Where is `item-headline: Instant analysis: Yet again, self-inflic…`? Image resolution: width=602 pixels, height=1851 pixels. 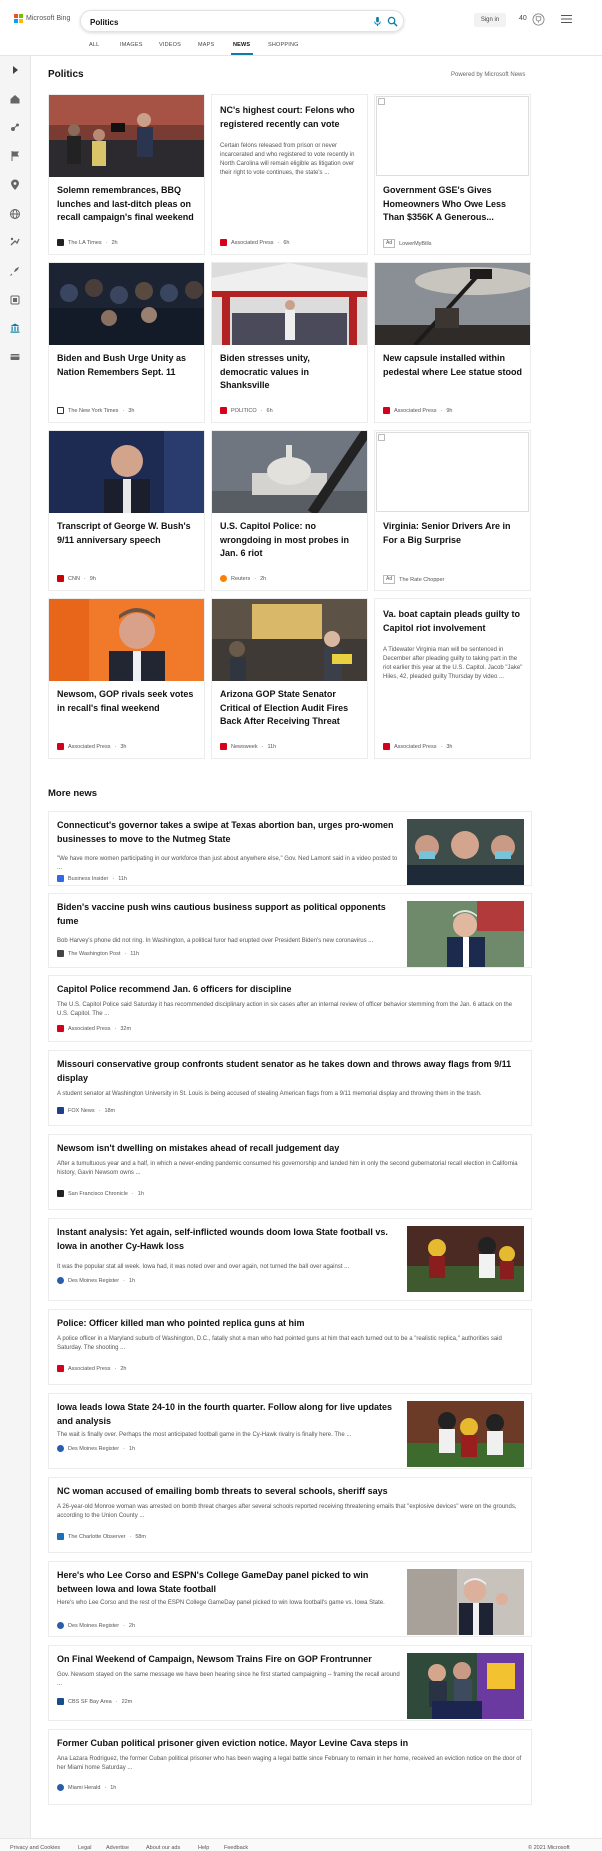
item-headline: Instant analysis: Yet again, self-inflic… is located at coordinates (229, 1239).